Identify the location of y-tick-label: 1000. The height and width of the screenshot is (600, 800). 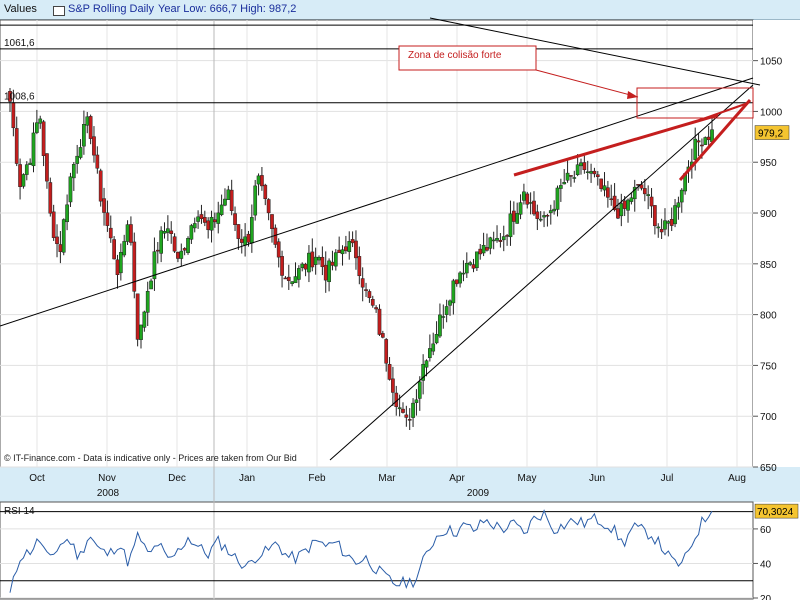
(771, 112).